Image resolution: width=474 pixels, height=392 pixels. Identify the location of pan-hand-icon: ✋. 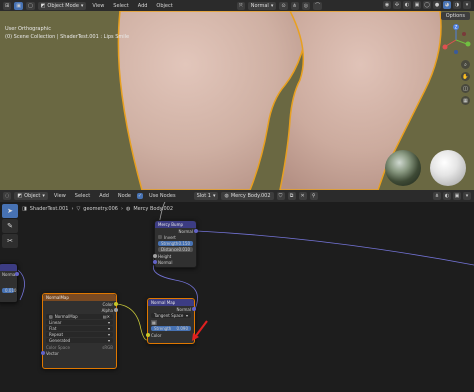
(465, 76).